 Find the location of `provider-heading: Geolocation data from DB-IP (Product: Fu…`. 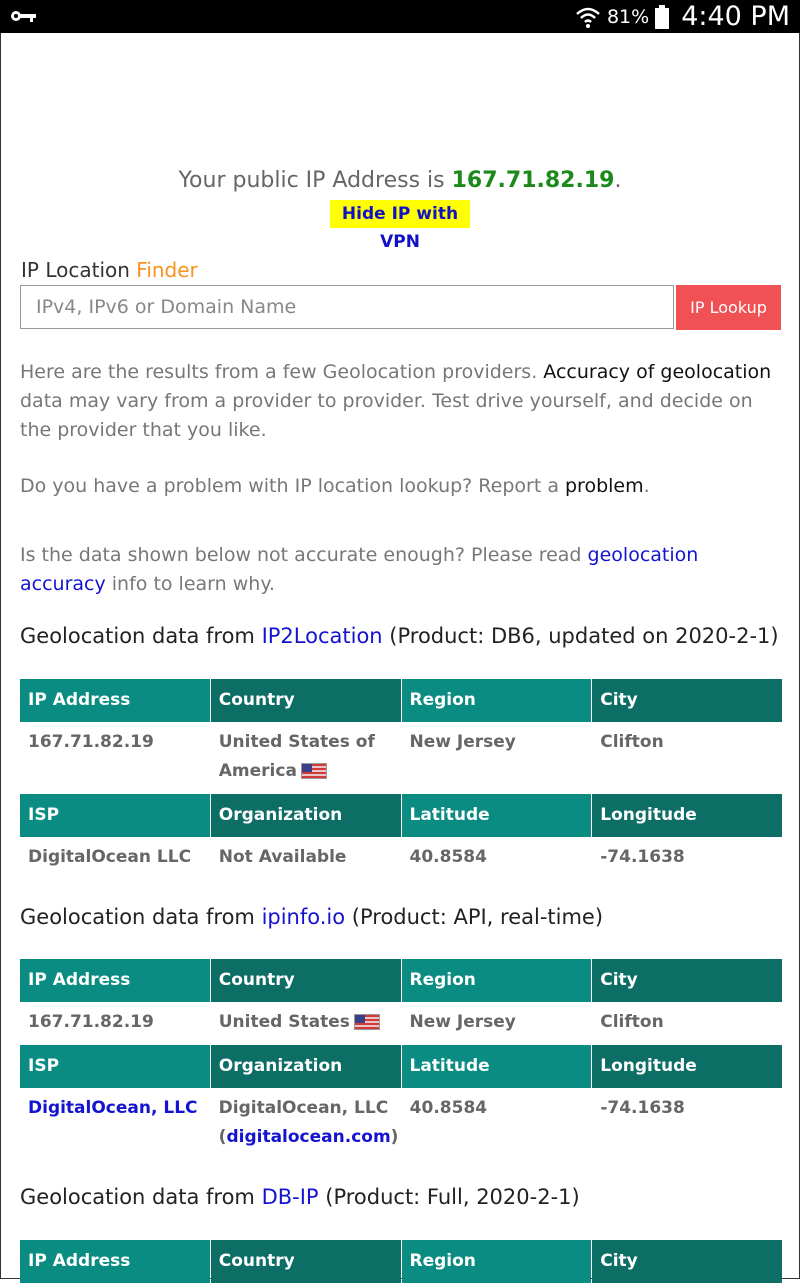

provider-heading: Geolocation data from DB-IP (Product: Fu… is located at coordinates (405, 1197).